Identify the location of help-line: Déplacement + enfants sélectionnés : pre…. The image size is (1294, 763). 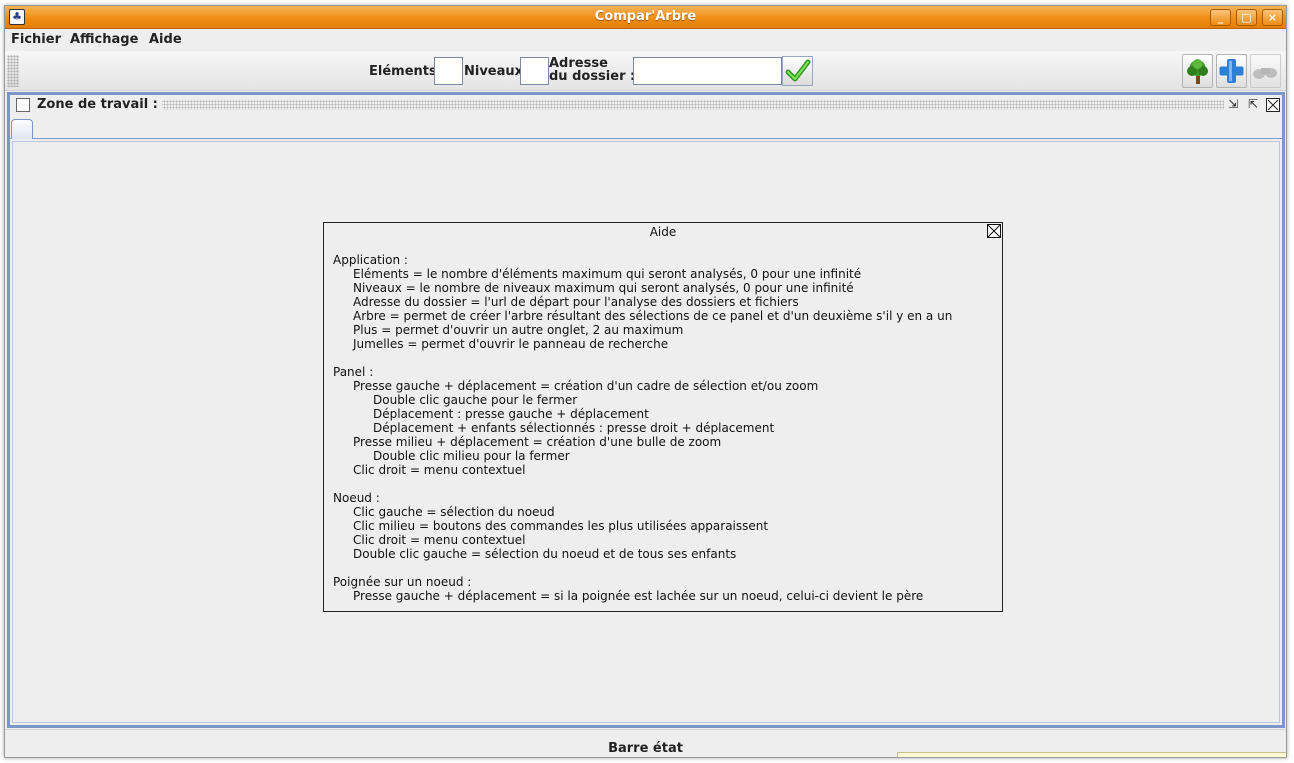
(574, 428).